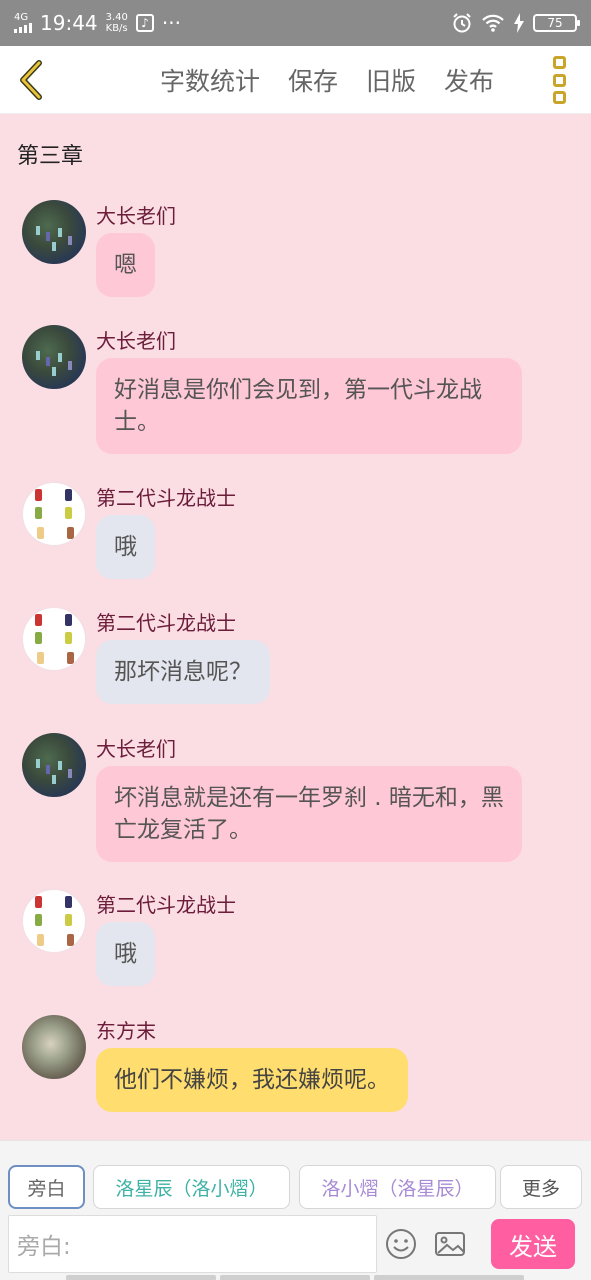 This screenshot has height=1280, width=591. Describe the element at coordinates (313, 80) in the screenshot. I see `save-button: 保存` at that location.